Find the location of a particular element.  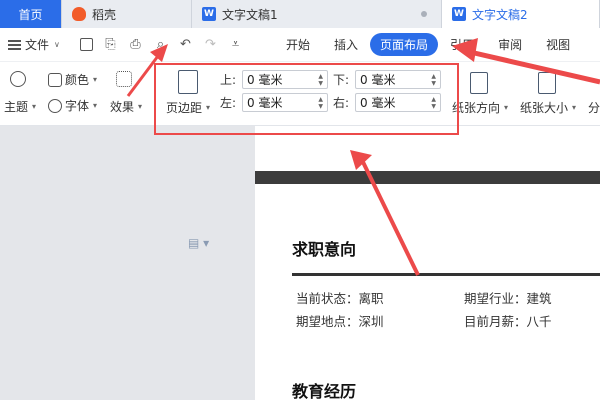

effect-label: 效果 is located at coordinates (122, 107).